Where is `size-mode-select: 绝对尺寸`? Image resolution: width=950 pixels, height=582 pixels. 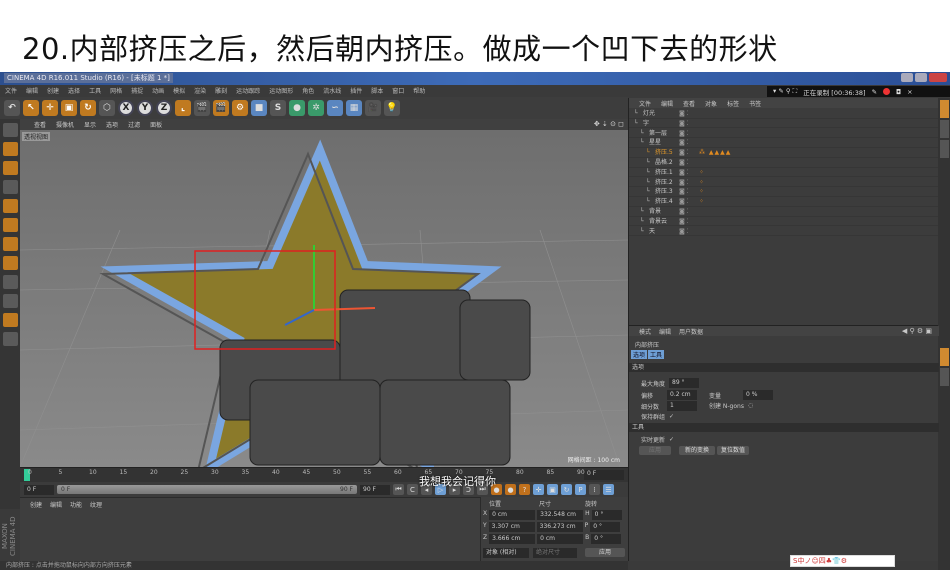
size-mode-select: 绝对尺寸 is located at coordinates (555, 553).